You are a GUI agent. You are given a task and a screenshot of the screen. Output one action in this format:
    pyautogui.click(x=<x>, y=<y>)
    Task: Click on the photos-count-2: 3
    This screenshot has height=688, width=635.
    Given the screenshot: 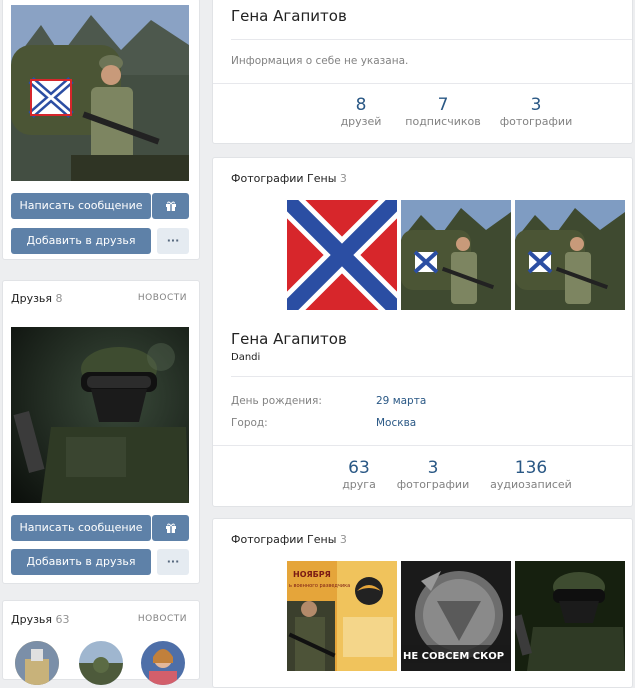 What is the action you would take?
    pyautogui.click(x=343, y=539)
    